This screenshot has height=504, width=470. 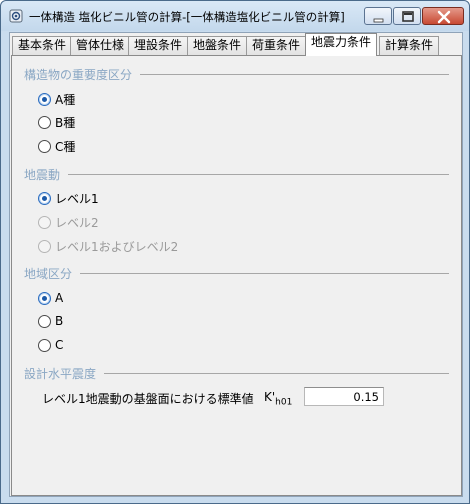 What do you see at coordinates (42, 45) in the screenshot?
I see `tab-basic-conditions: 基本条件` at bounding box center [42, 45].